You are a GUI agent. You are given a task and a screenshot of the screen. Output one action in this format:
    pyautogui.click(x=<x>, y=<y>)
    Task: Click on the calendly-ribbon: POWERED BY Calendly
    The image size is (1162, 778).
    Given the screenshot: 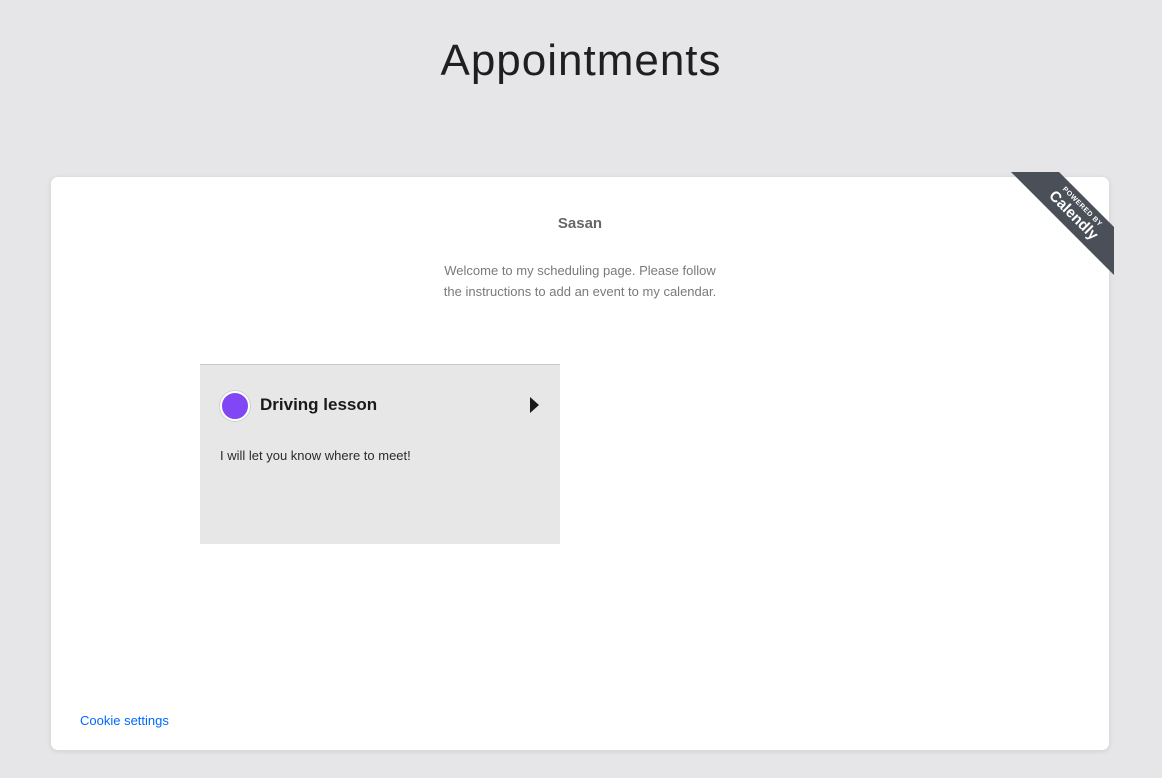 What is the action you would take?
    pyautogui.click(x=1062, y=224)
    